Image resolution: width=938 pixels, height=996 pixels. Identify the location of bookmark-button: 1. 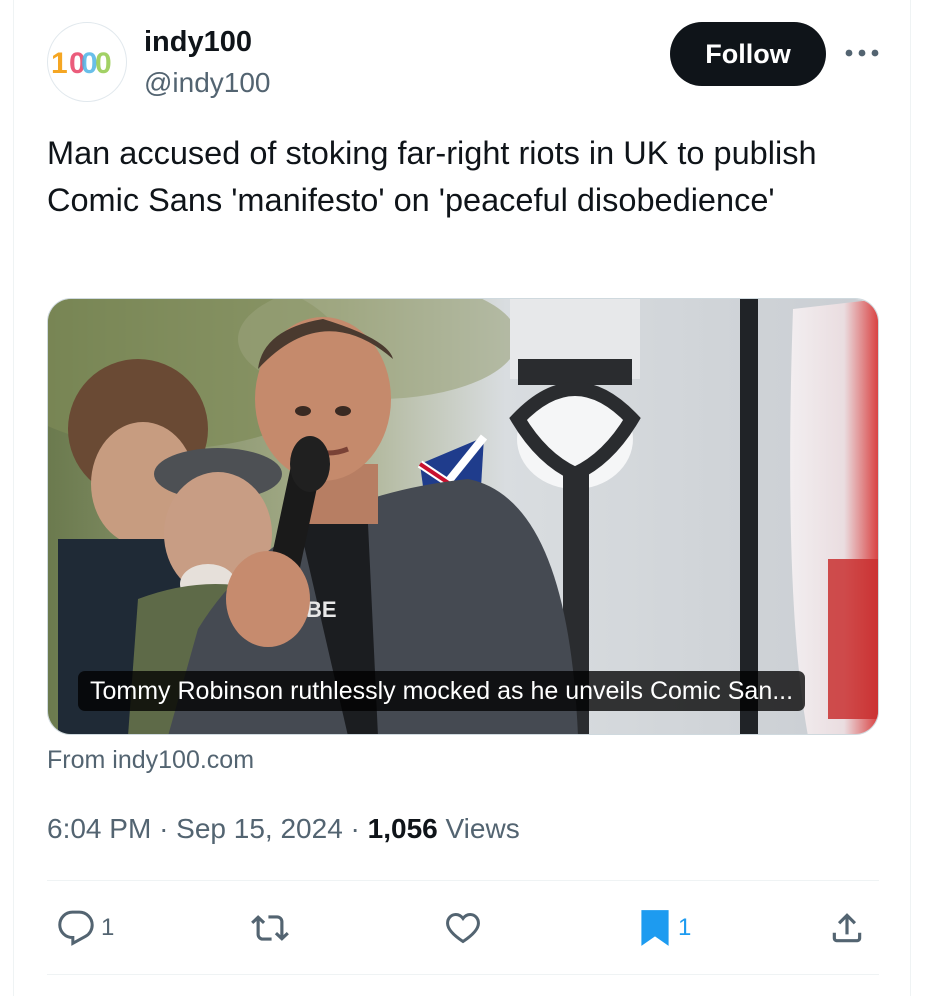
(664, 928).